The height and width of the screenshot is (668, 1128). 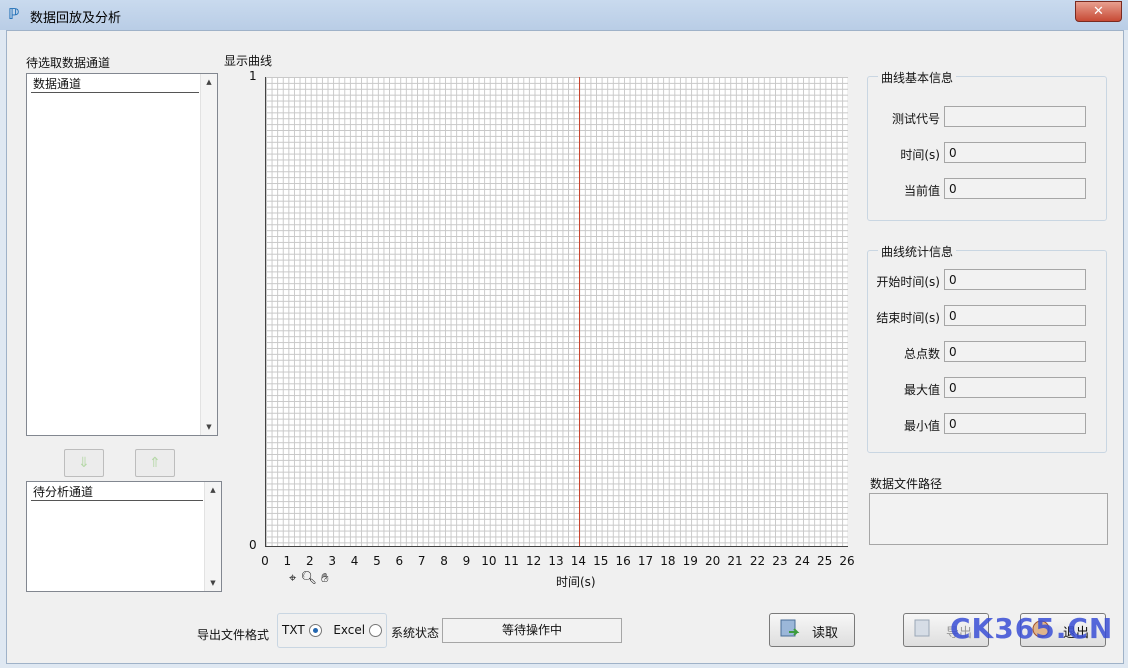 I want to click on basic-info-title: 曲线基本信息, so click(x=917, y=77).